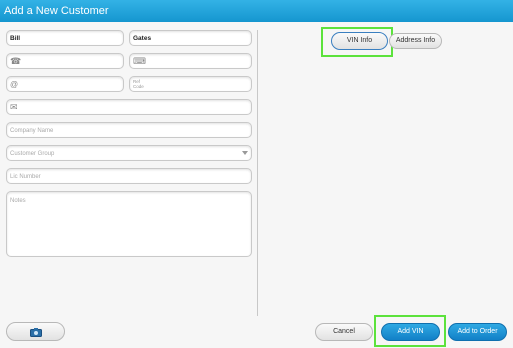 This screenshot has width=513, height=348. I want to click on cancel-button: Cancel, so click(344, 332).